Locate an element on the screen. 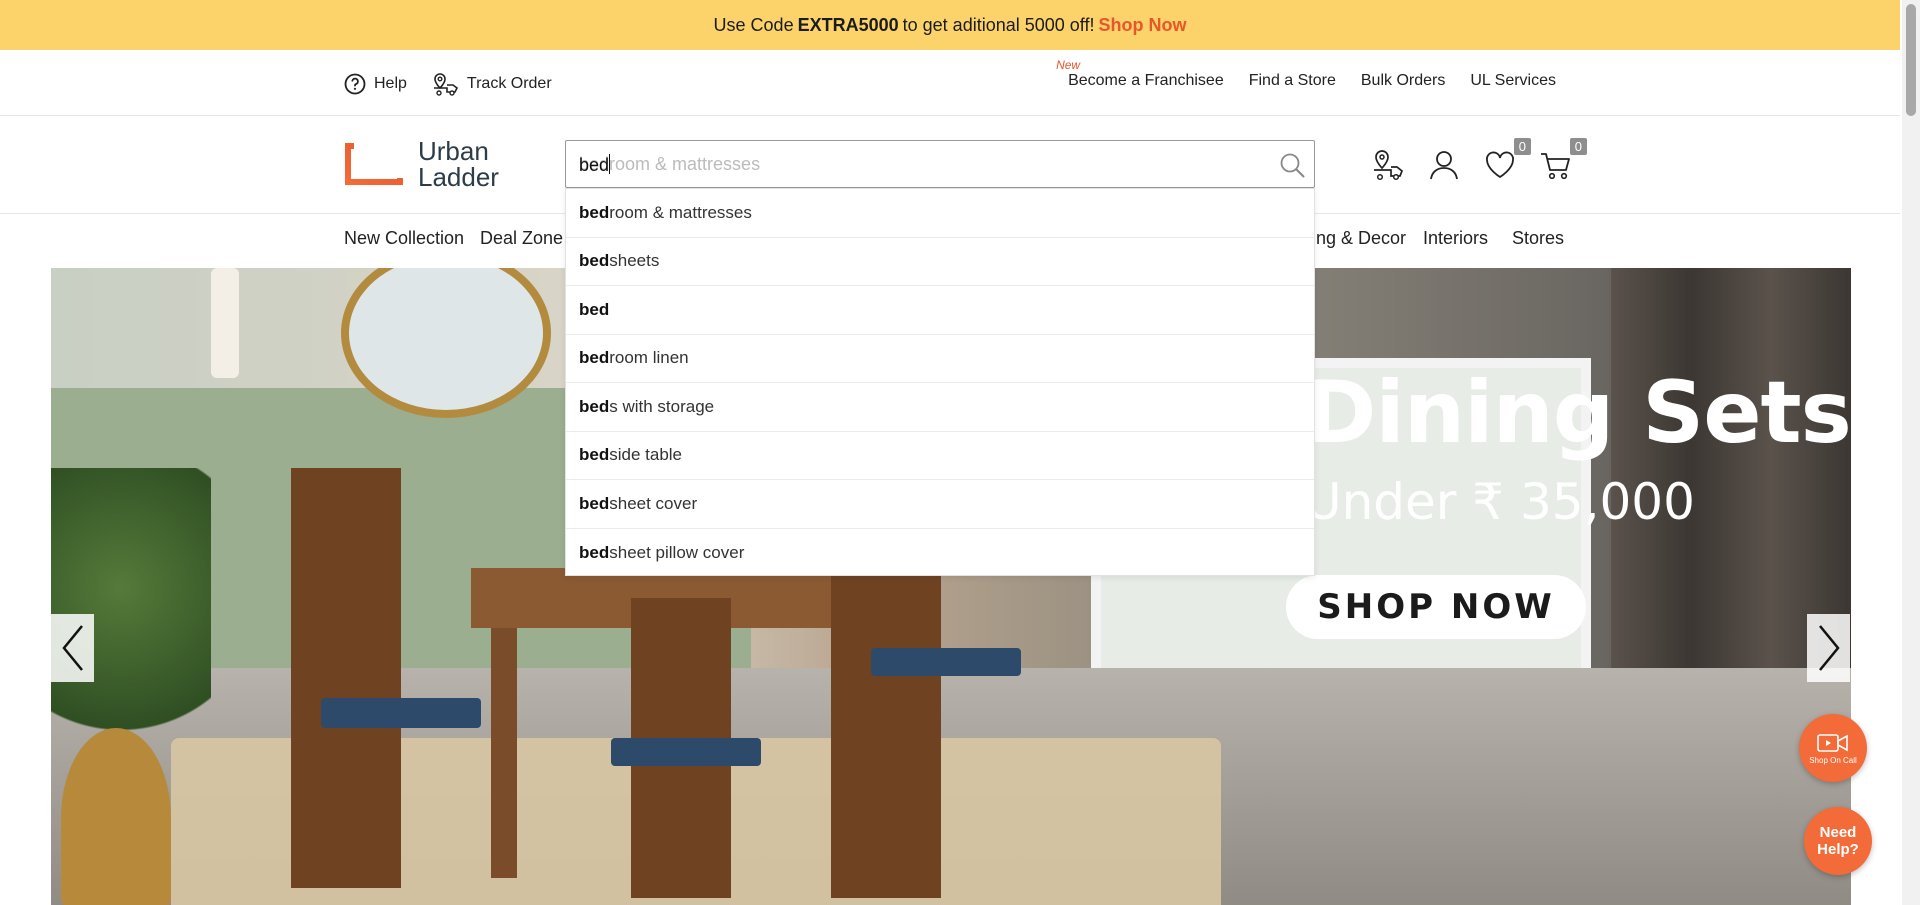  account-button is located at coordinates (1444, 165).